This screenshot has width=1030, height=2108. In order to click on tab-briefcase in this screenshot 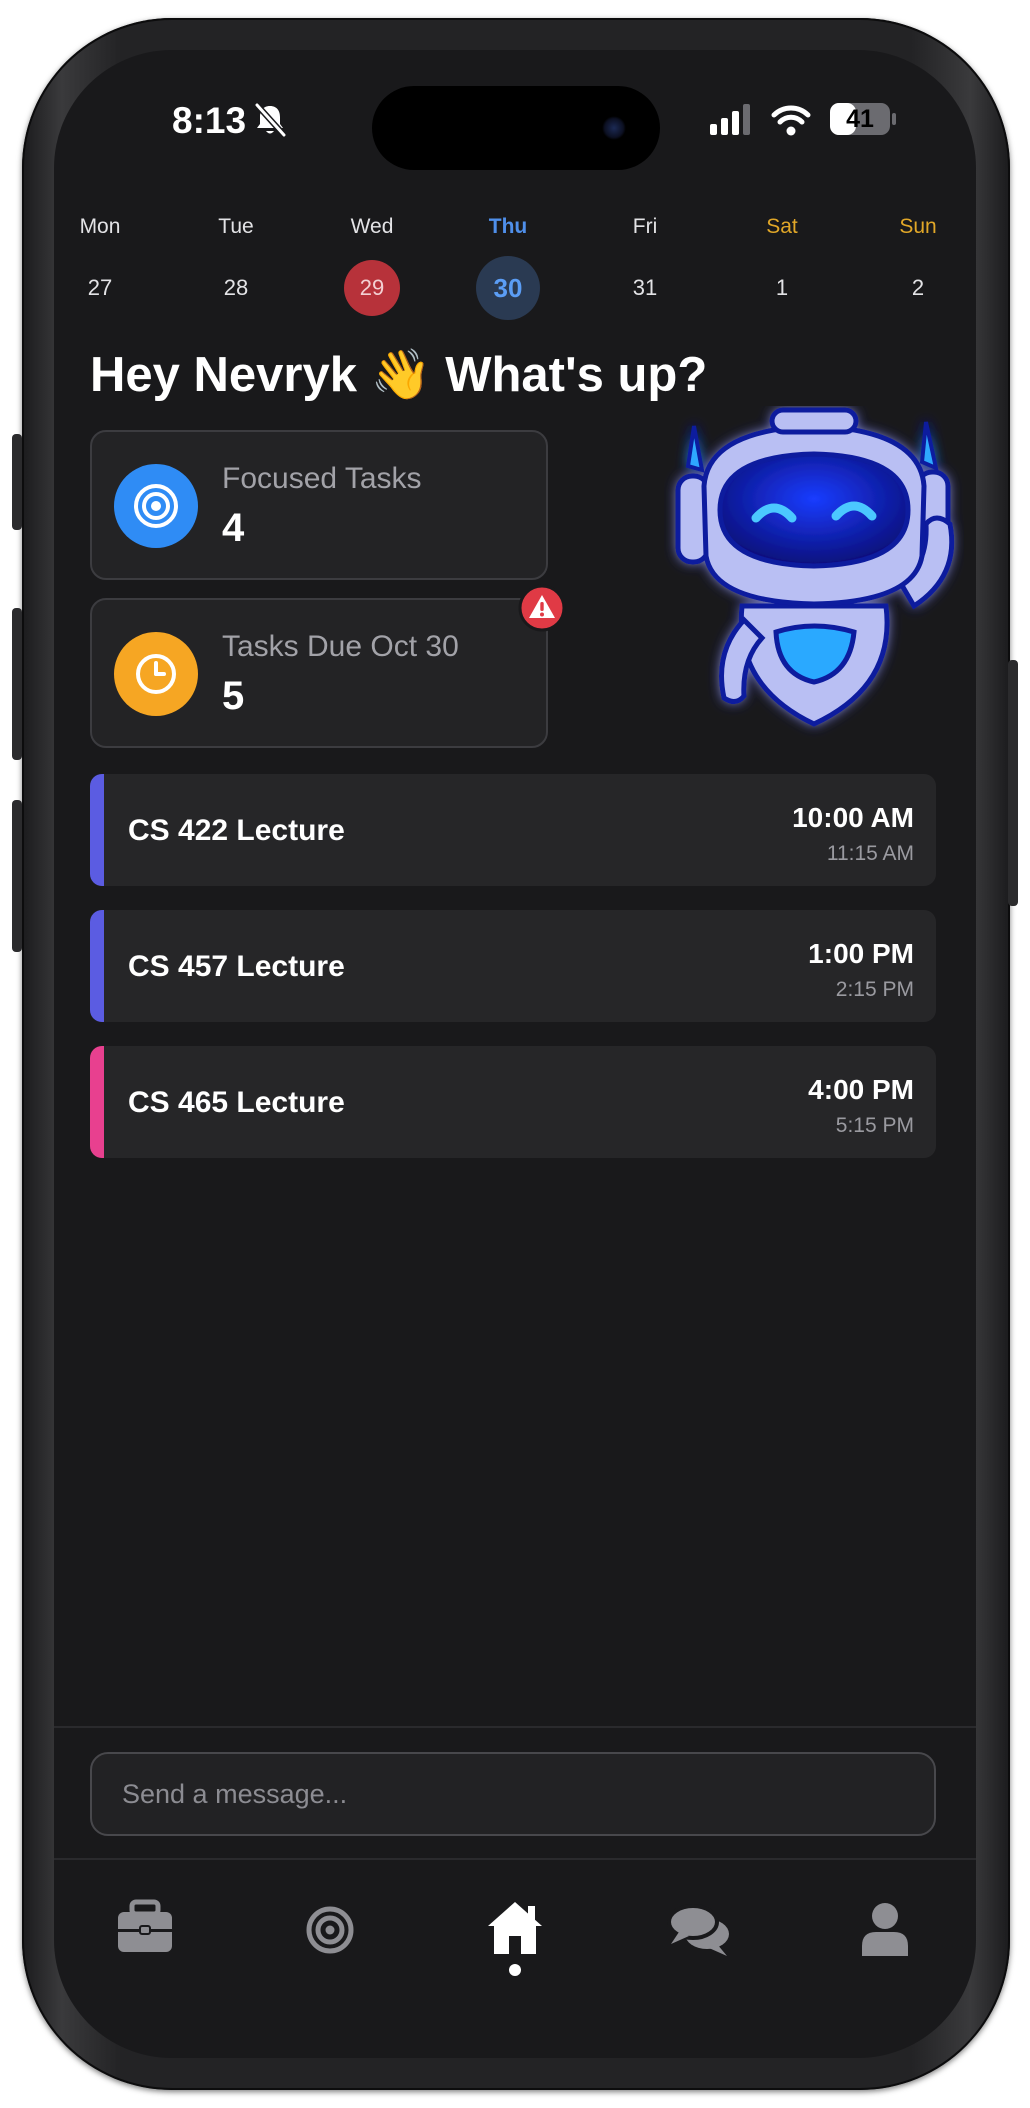, I will do `click(145, 1933)`.